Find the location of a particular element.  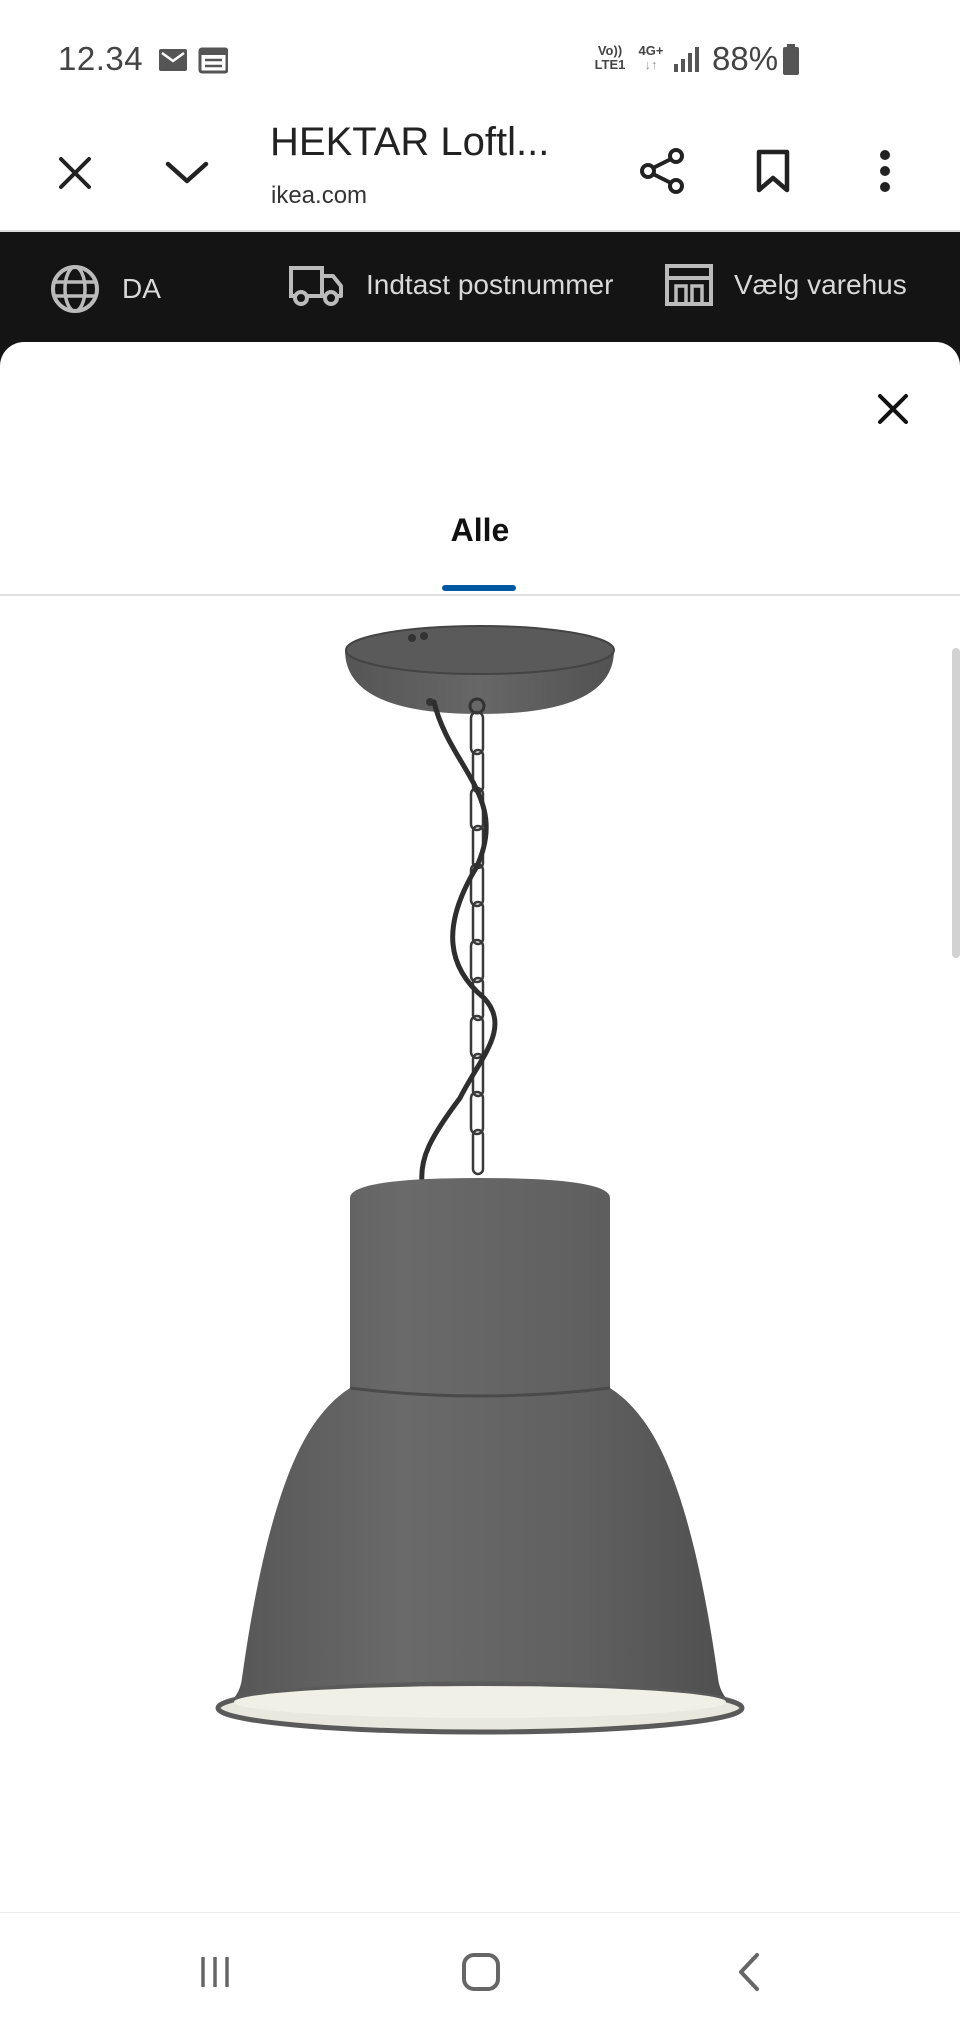

postcode-label: Indtast postnummer is located at coordinates (490, 284).